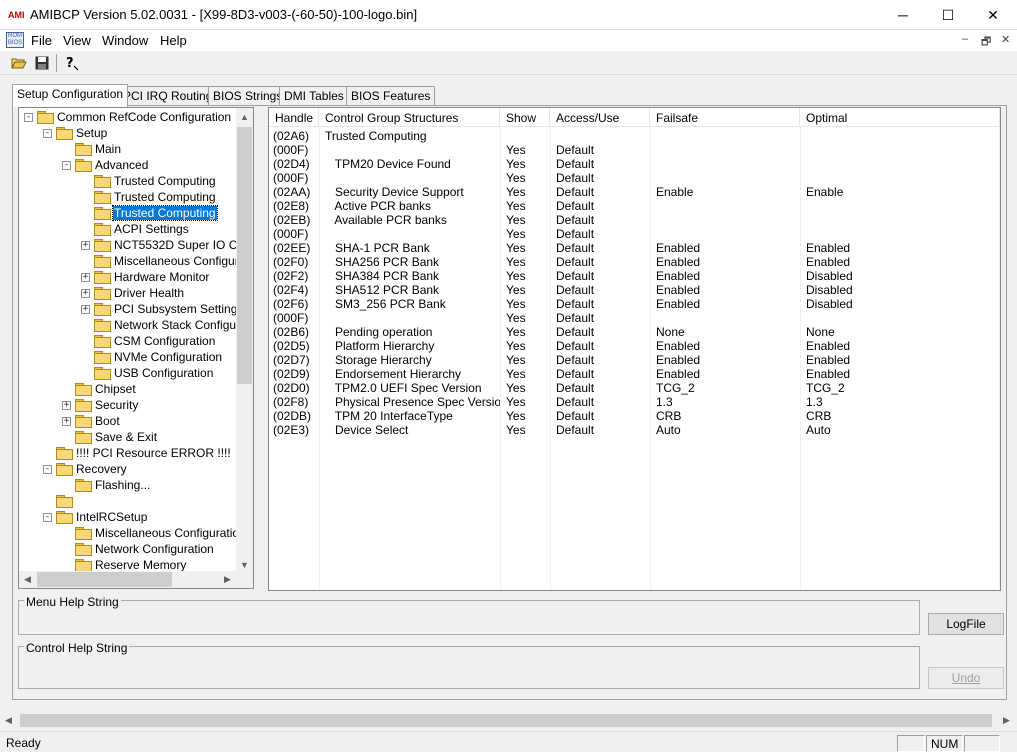  Describe the element at coordinates (182, 245) in the screenshot. I see `tree-item-label: NCT5532D Super IO Con` at that location.